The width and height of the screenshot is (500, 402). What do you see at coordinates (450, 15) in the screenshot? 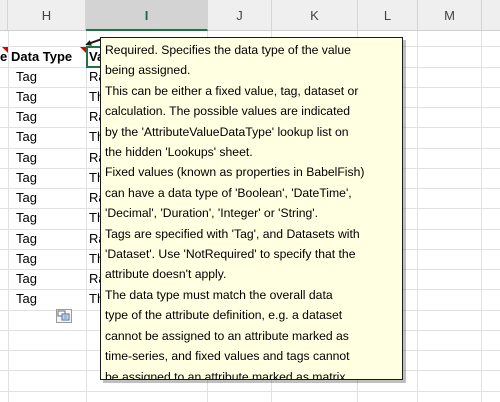
I see `column-header-m: M` at bounding box center [450, 15].